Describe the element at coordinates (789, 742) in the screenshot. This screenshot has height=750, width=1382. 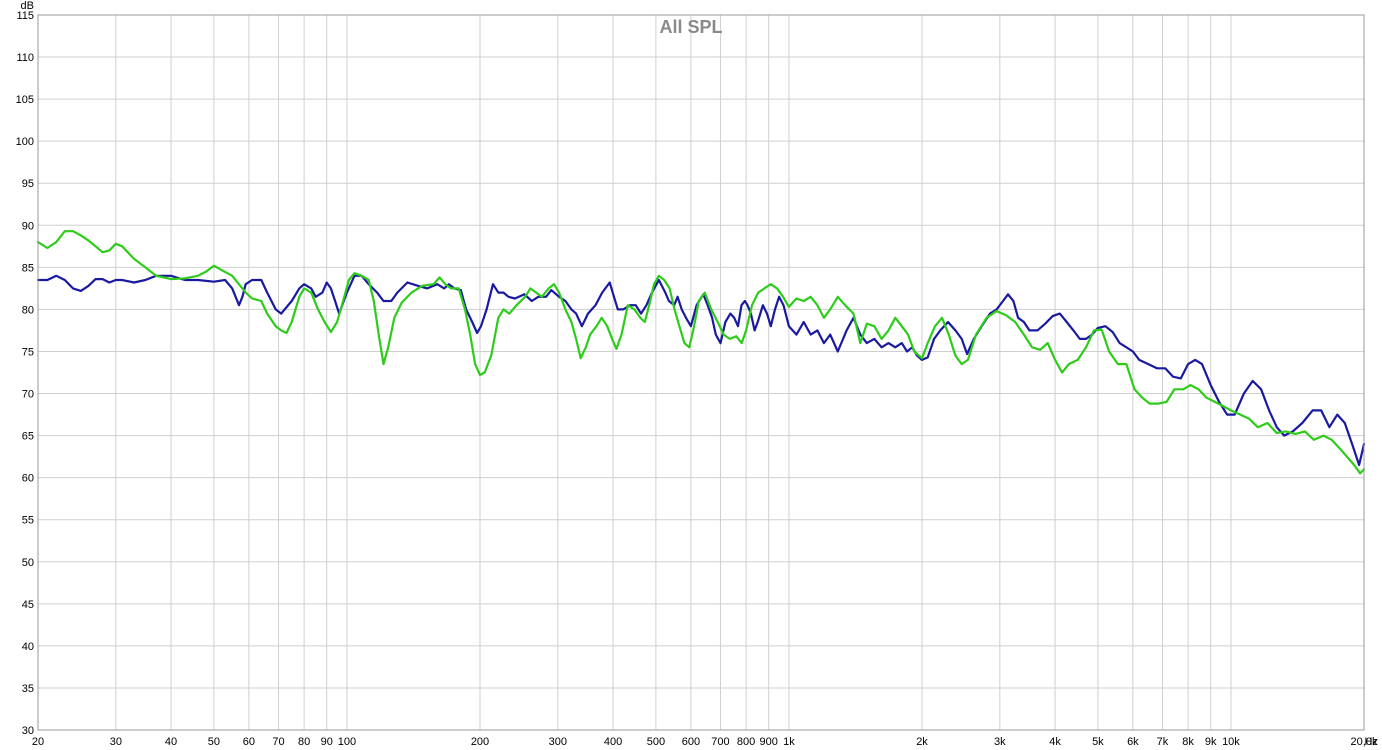
I see `x-tick-label: 1k` at that location.